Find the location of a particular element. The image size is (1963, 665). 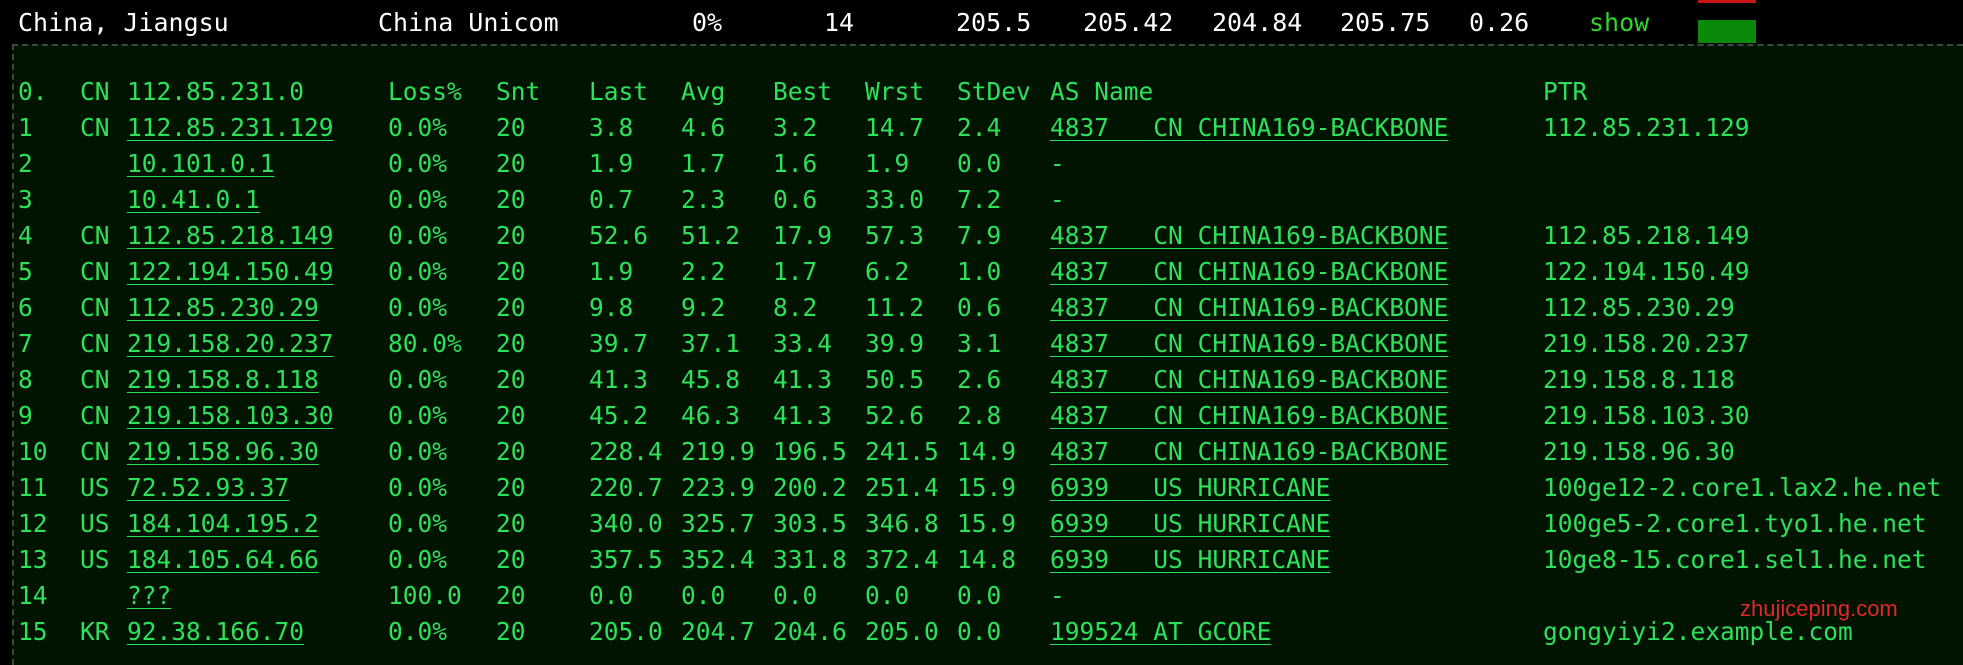

hop-stdev: 0.0 is located at coordinates (979, 163).